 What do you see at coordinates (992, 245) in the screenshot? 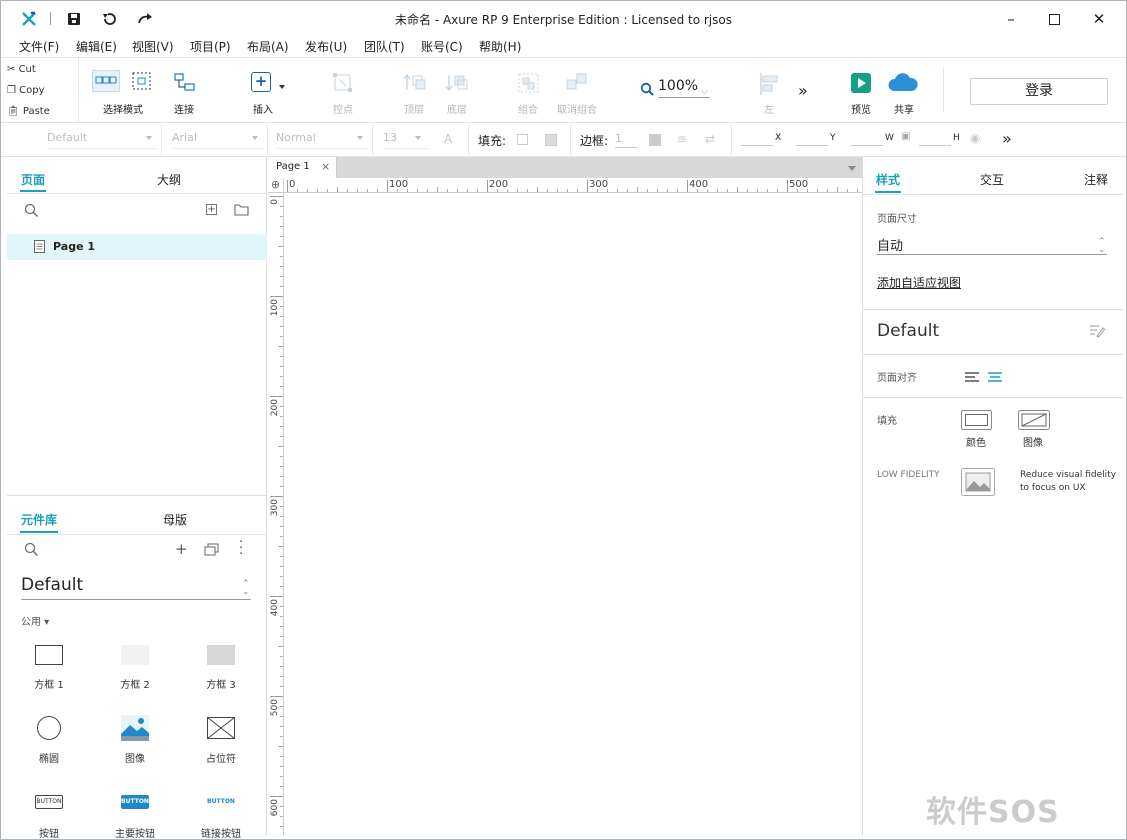
I see `page-size-select: 自动` at bounding box center [992, 245].